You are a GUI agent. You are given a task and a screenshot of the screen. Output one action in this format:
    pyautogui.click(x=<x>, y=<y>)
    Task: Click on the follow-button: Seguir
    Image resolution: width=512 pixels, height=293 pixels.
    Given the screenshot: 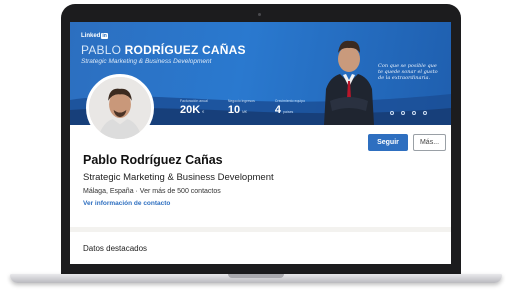 What is the action you would take?
    pyautogui.click(x=388, y=142)
    